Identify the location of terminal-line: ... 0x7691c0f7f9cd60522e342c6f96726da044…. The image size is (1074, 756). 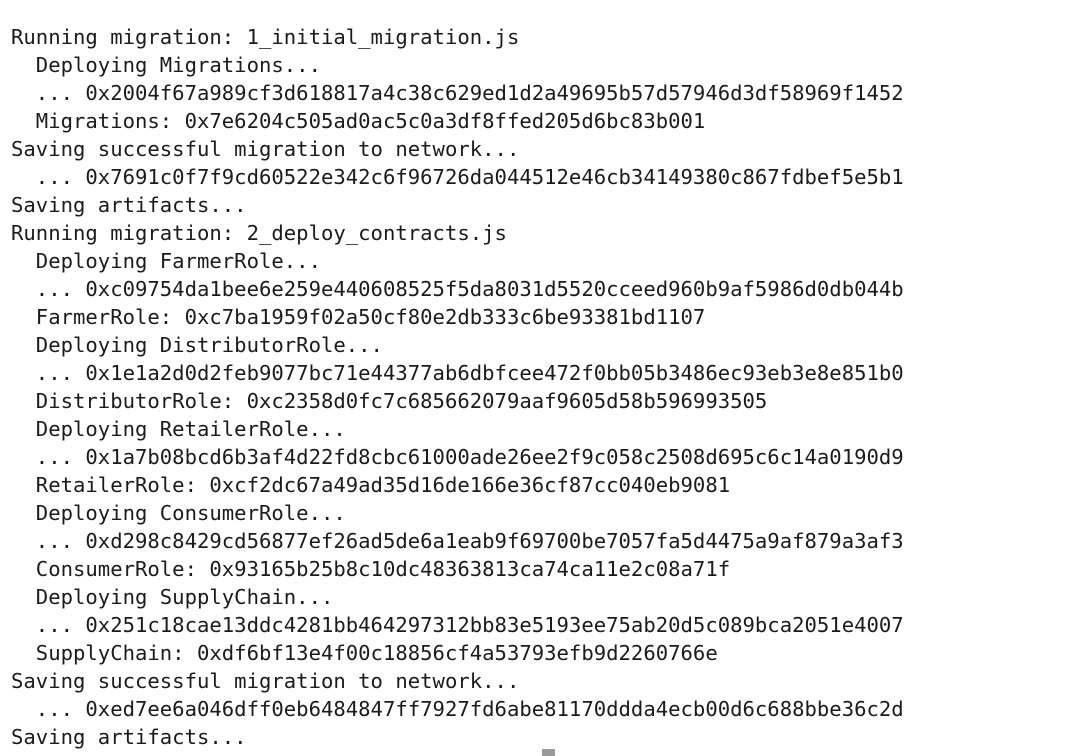
(457, 177).